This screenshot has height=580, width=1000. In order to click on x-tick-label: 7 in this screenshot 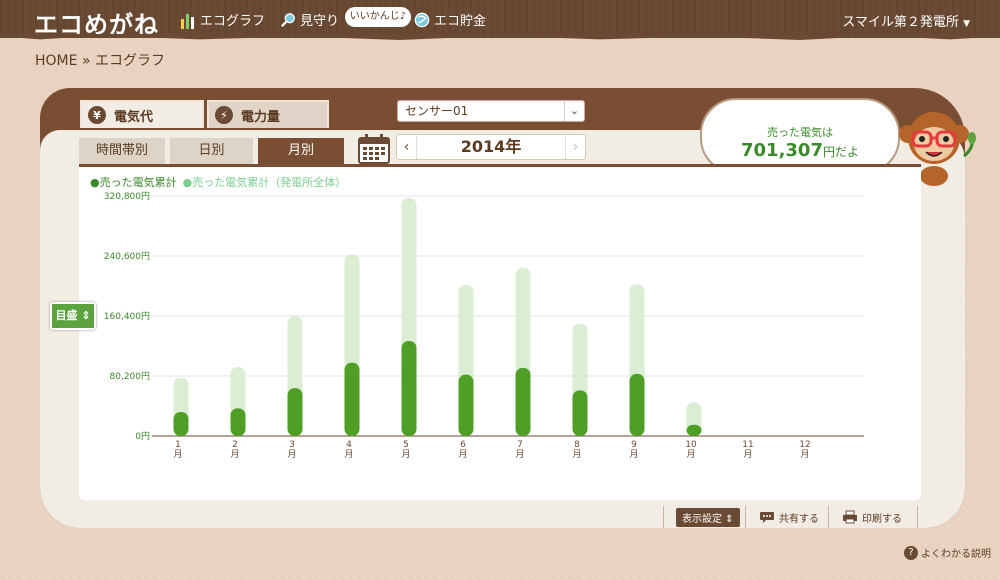, I will do `click(520, 445)`.